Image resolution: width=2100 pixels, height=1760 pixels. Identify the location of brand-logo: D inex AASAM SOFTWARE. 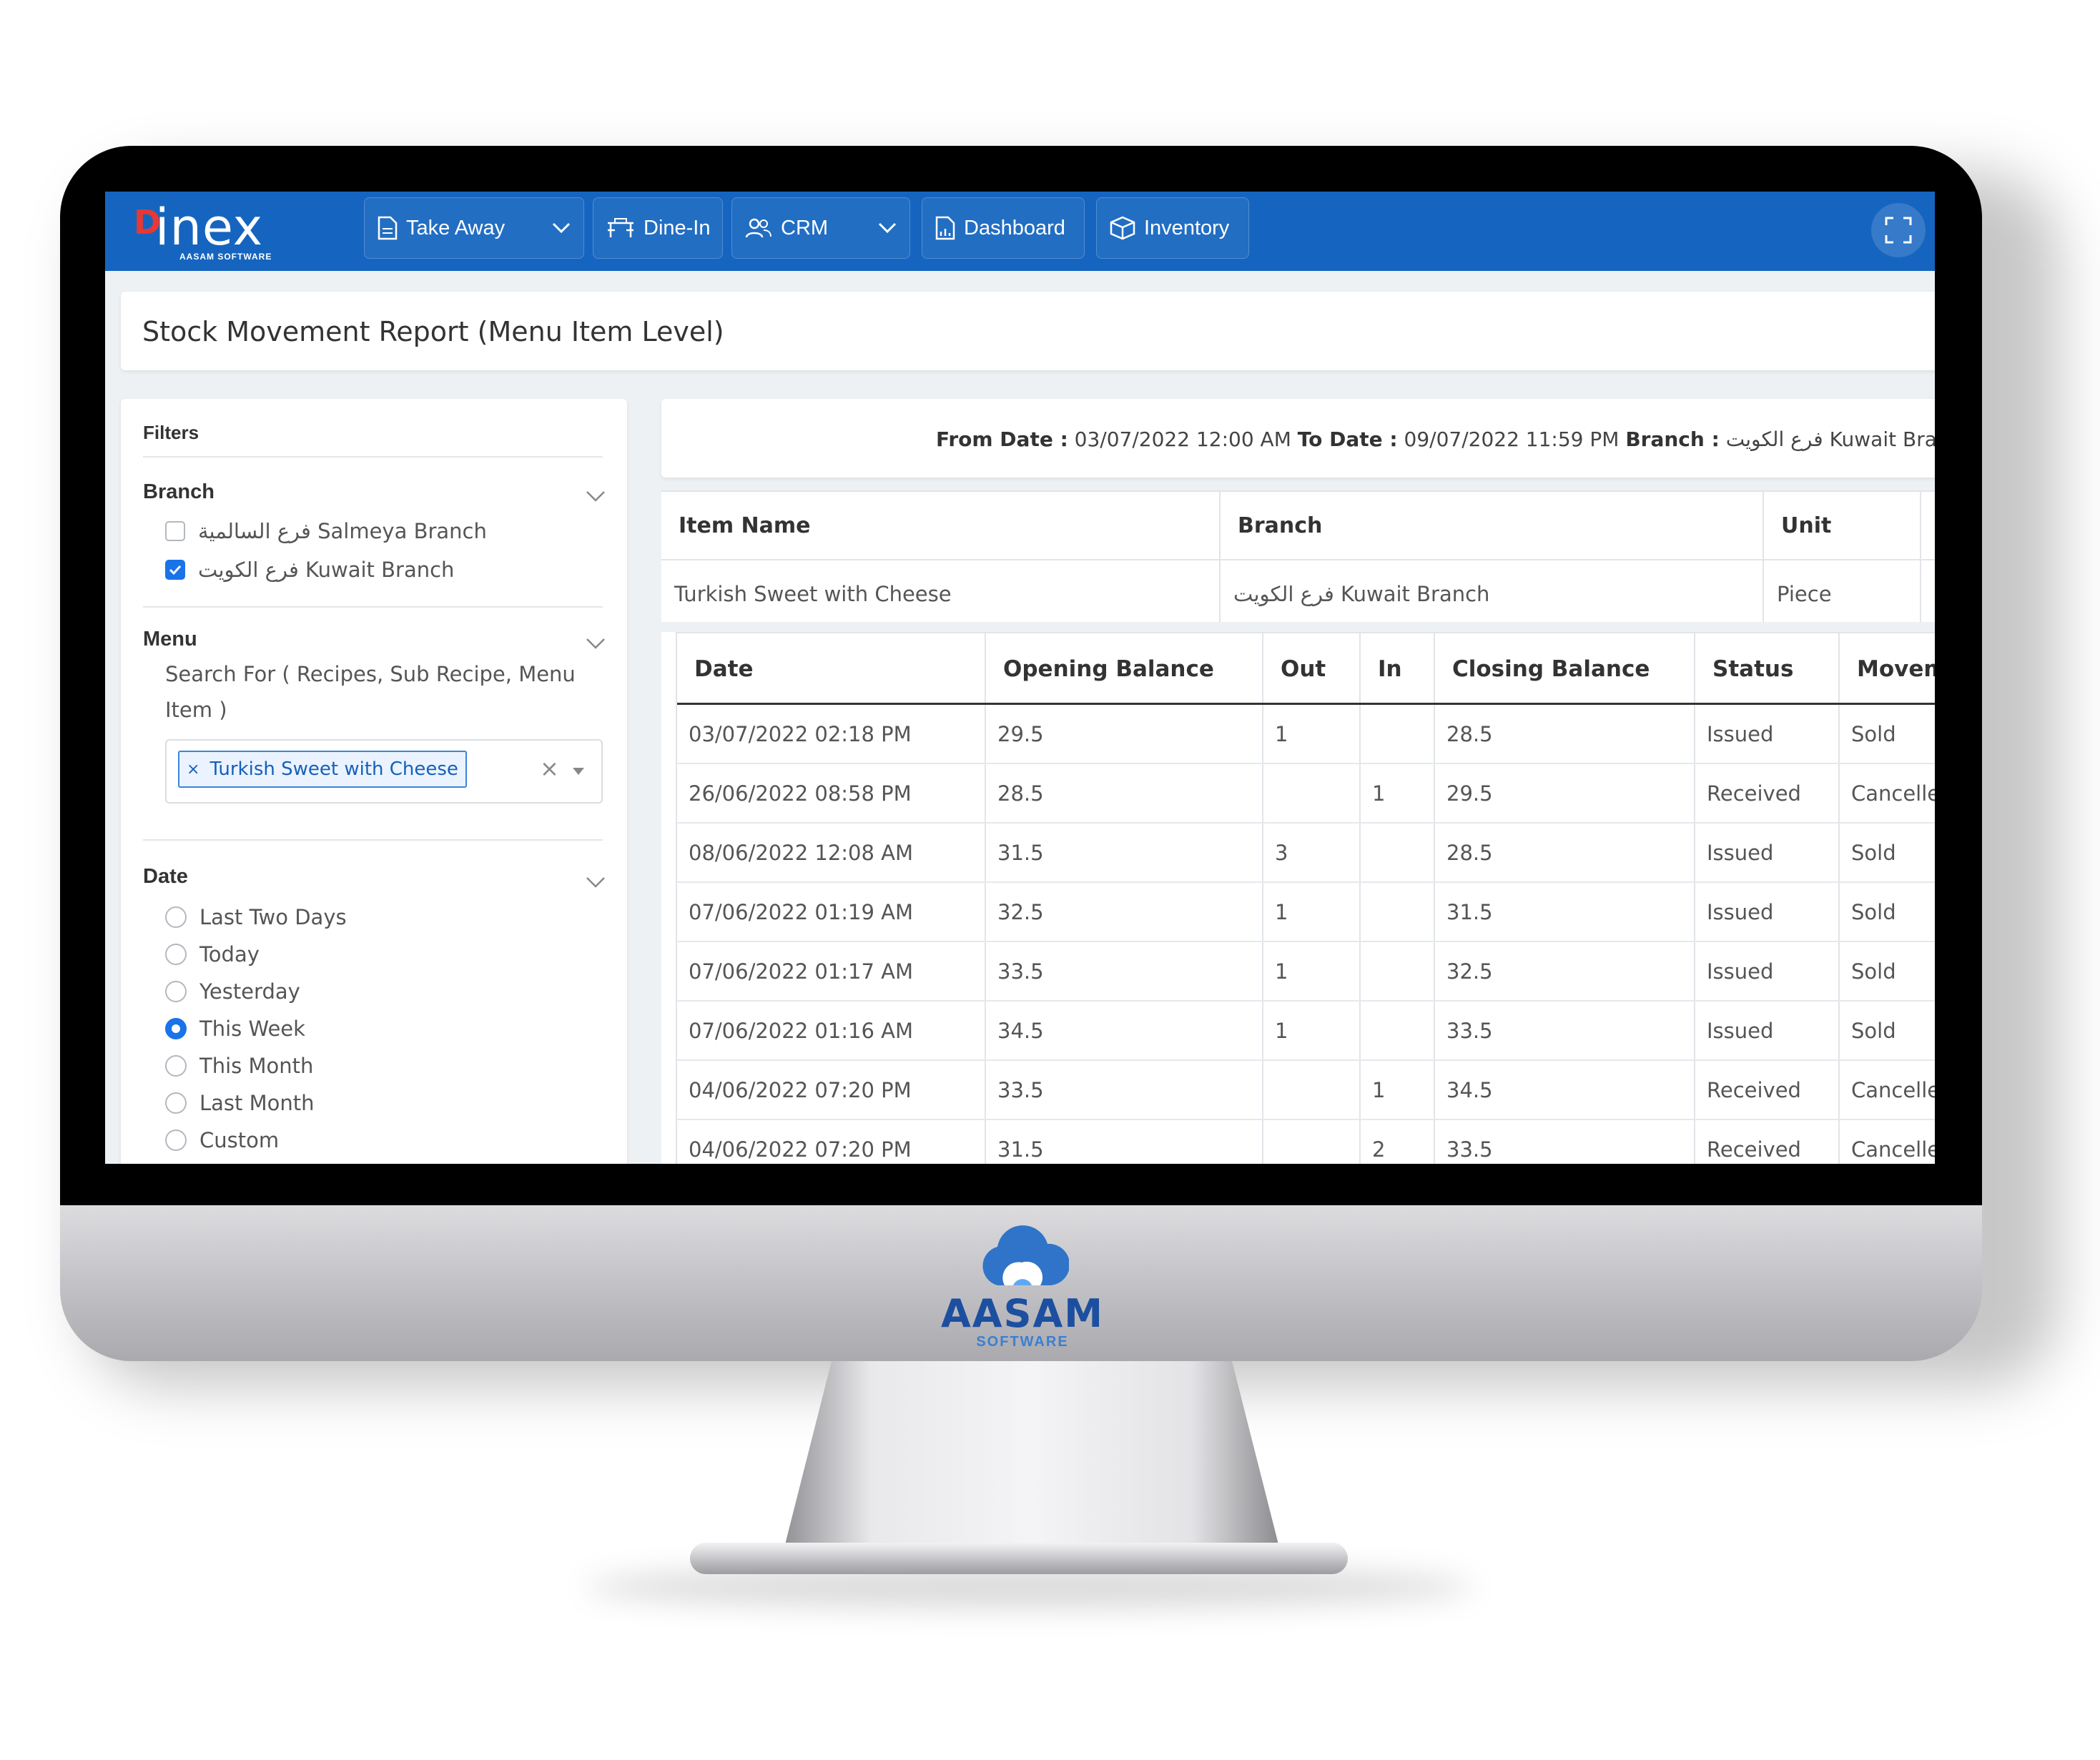
(227, 230).